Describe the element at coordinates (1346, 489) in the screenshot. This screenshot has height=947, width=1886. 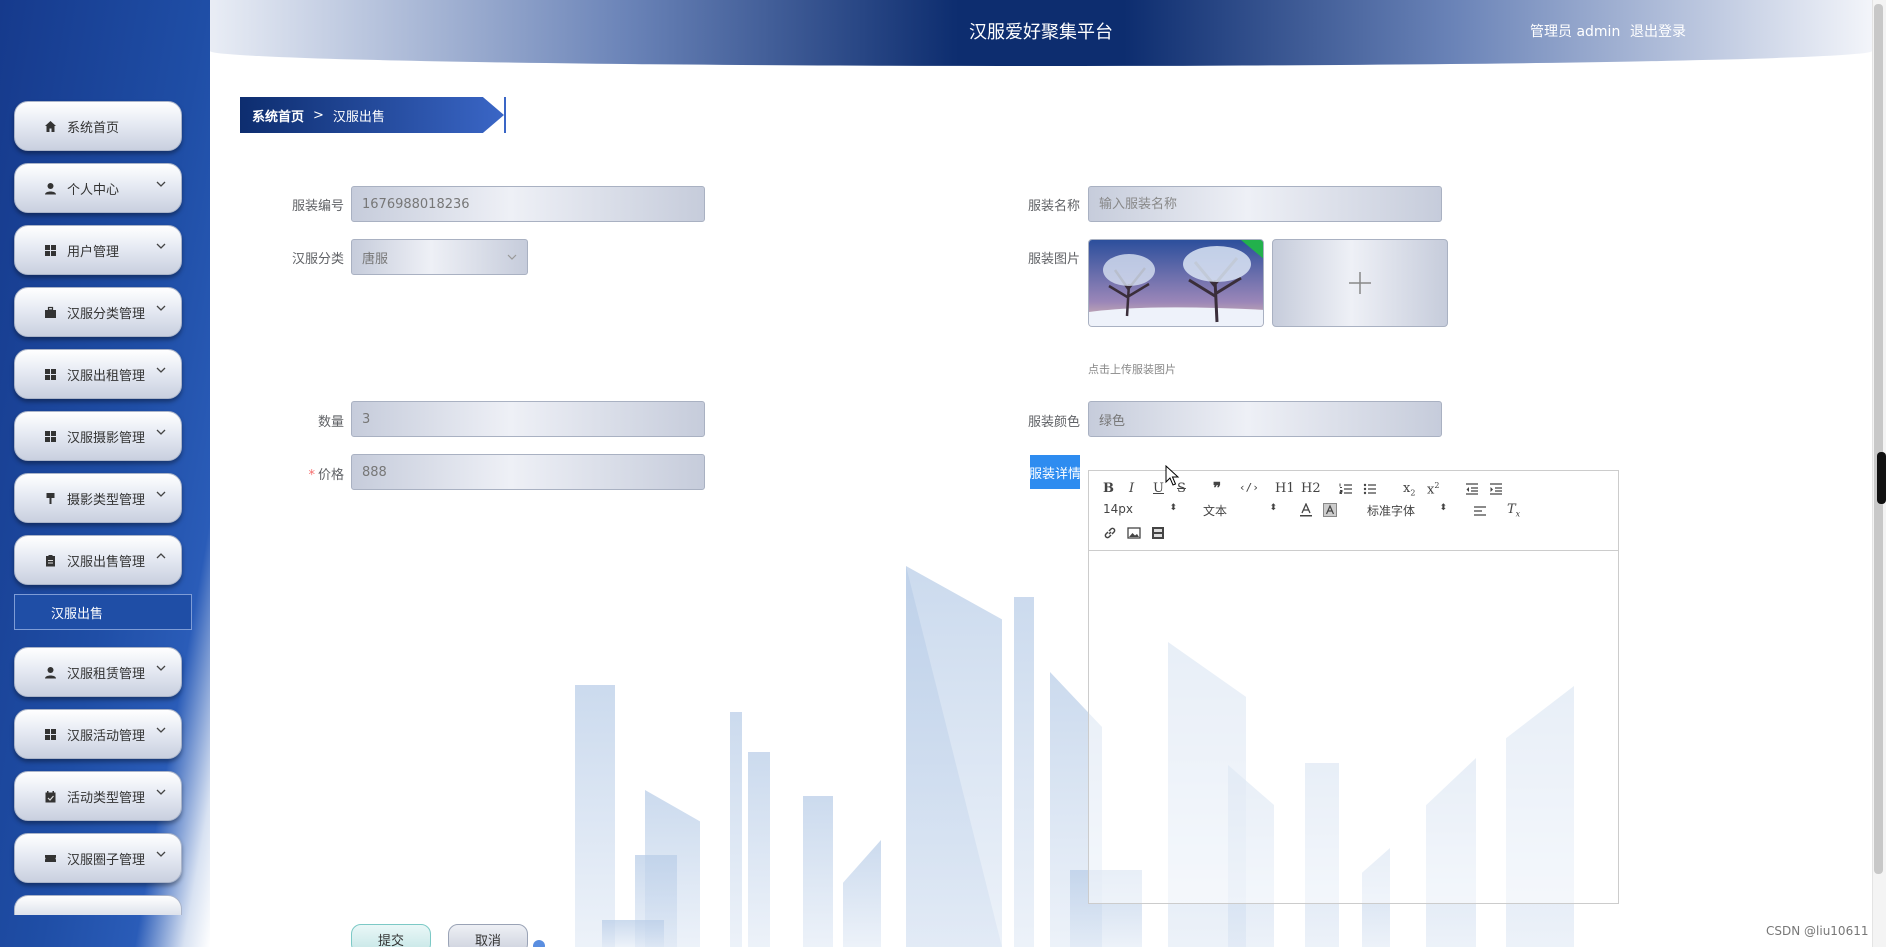
I see `ordered-list-icon` at that location.